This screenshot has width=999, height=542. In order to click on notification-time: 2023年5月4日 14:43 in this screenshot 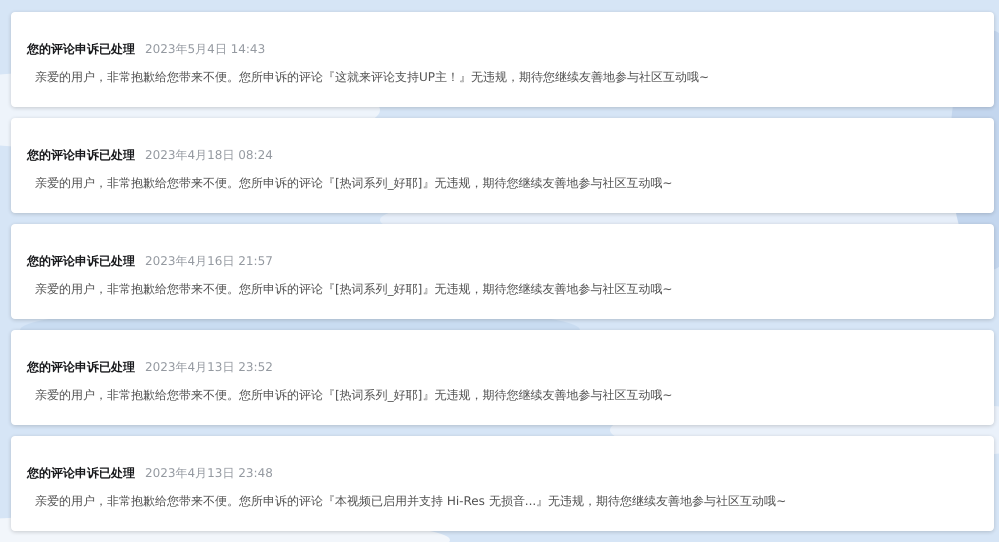, I will do `click(205, 49)`.